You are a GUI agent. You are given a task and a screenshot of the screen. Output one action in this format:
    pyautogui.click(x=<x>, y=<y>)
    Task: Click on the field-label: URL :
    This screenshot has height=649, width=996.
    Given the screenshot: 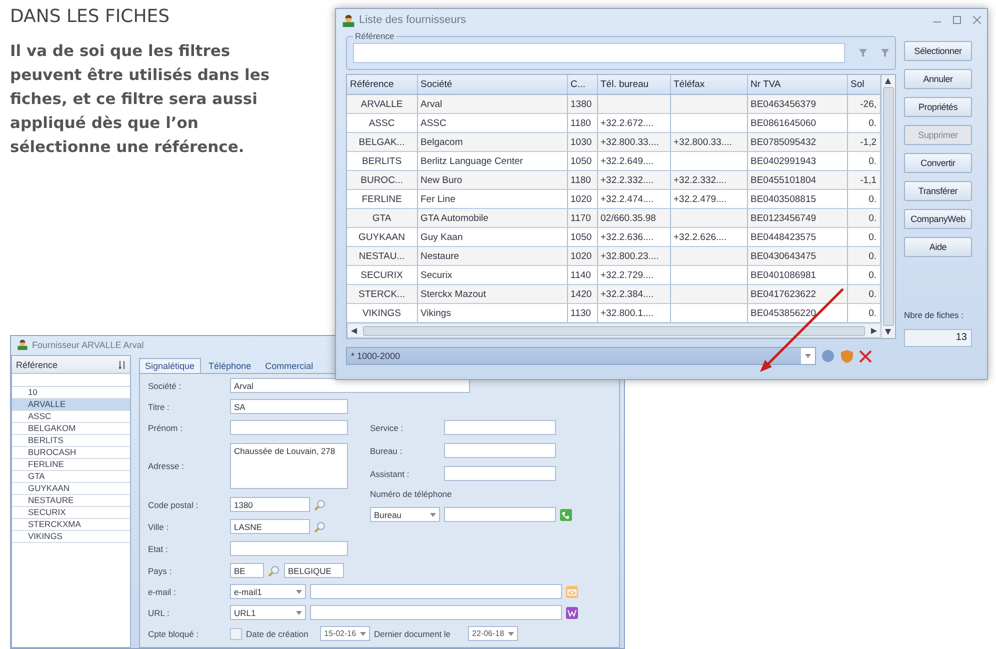 What is the action you would take?
    pyautogui.click(x=159, y=613)
    